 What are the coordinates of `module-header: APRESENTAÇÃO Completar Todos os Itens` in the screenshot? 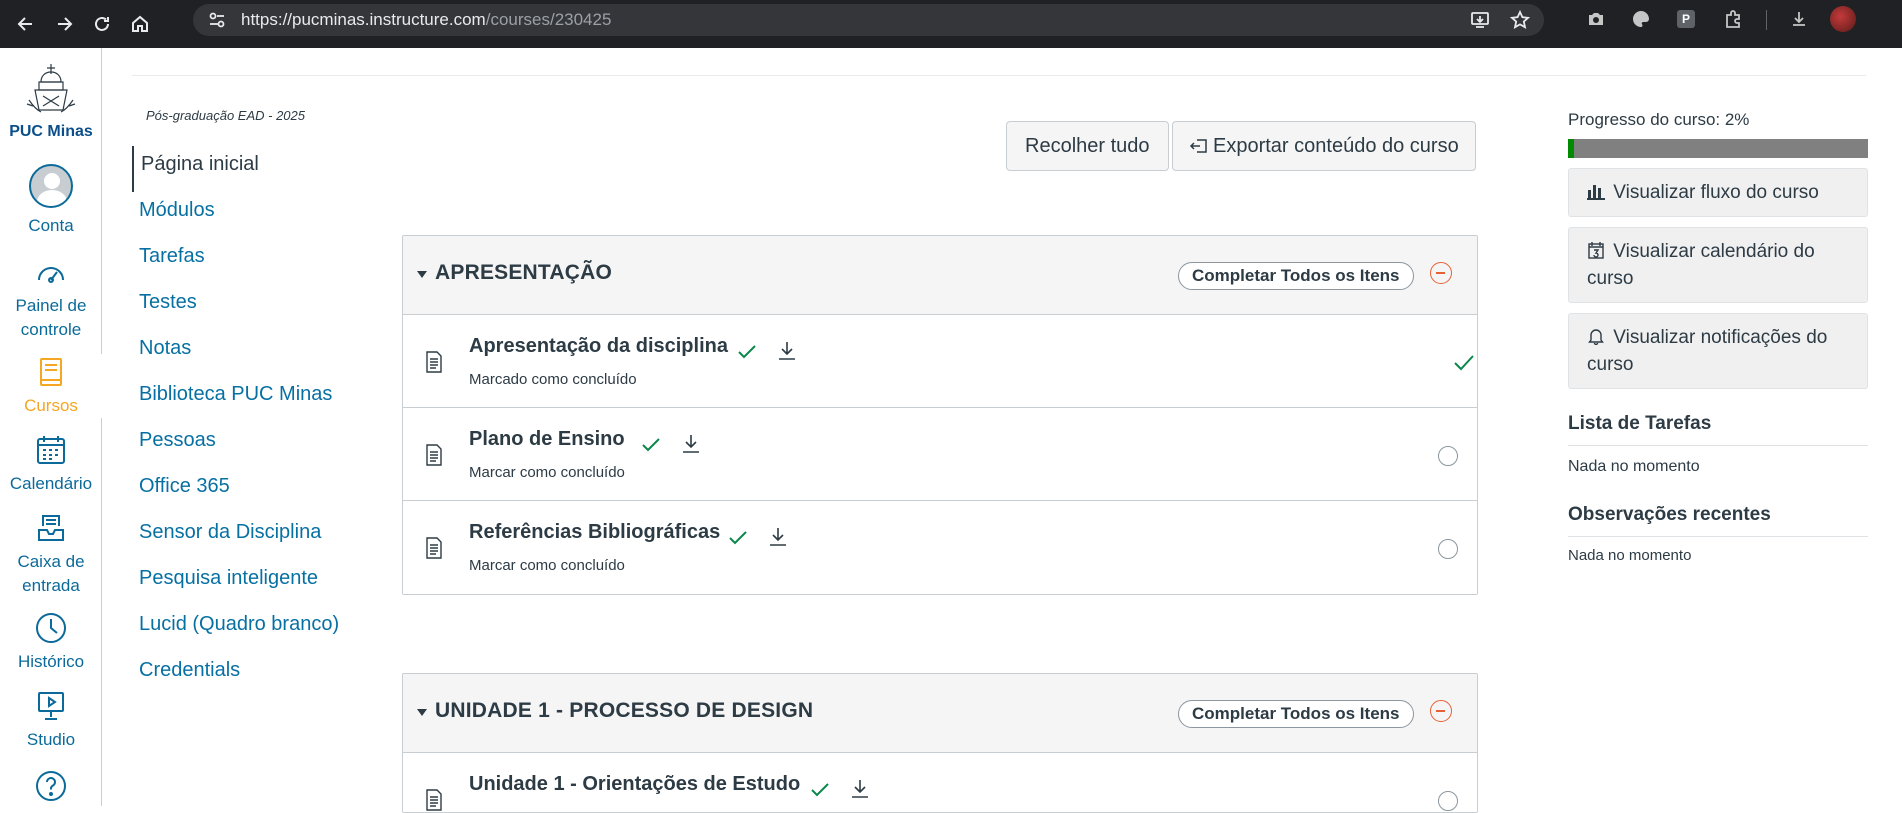 It's located at (940, 275).